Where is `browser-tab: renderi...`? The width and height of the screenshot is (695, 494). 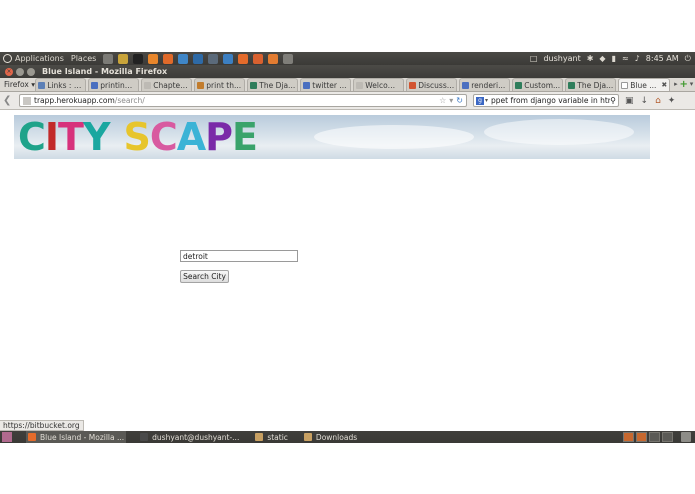 browser-tab: renderi... is located at coordinates (485, 84).